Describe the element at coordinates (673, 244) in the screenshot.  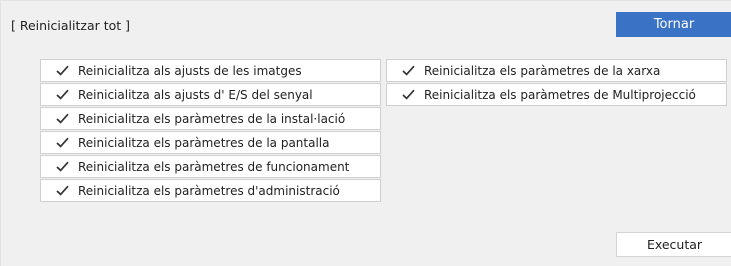
I see `execute-button: Executar` at that location.